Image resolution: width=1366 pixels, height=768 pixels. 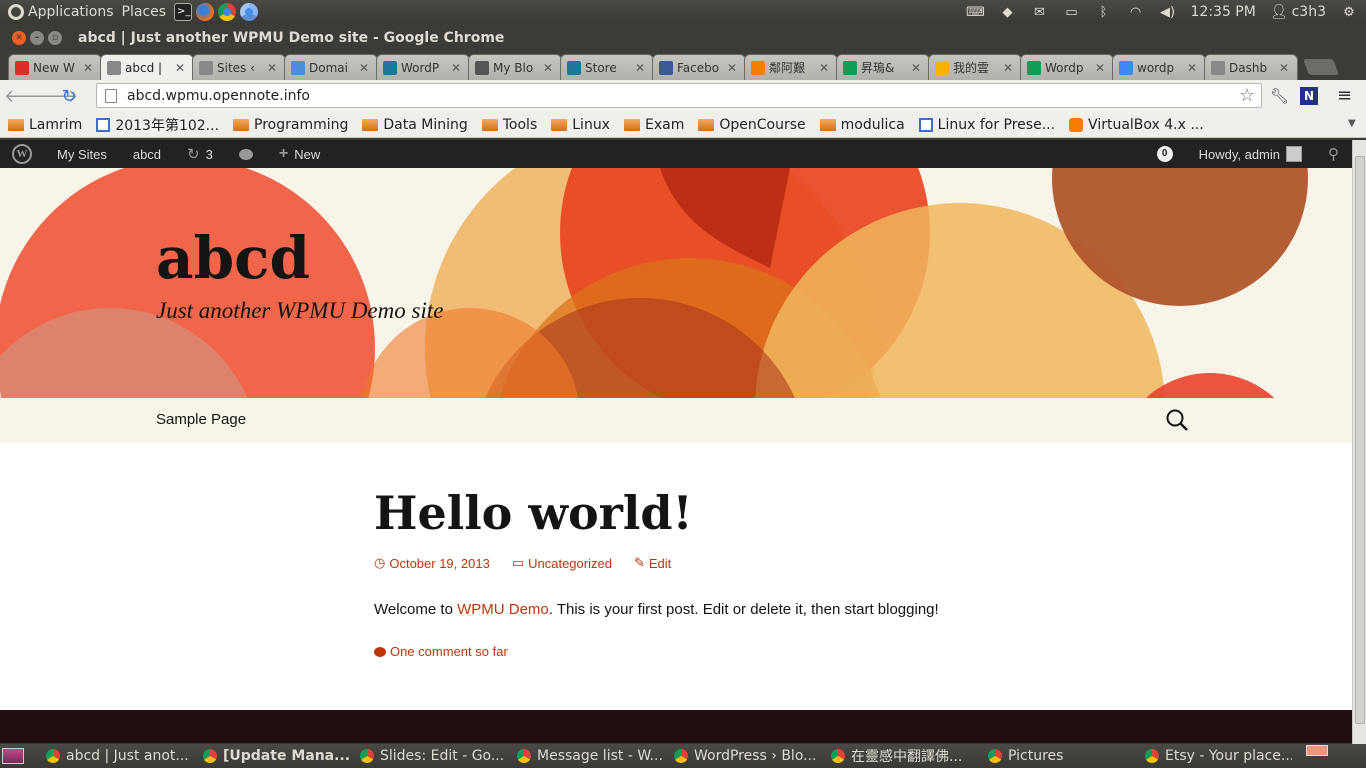 I want to click on post-title: Hello world!, so click(x=694, y=513).